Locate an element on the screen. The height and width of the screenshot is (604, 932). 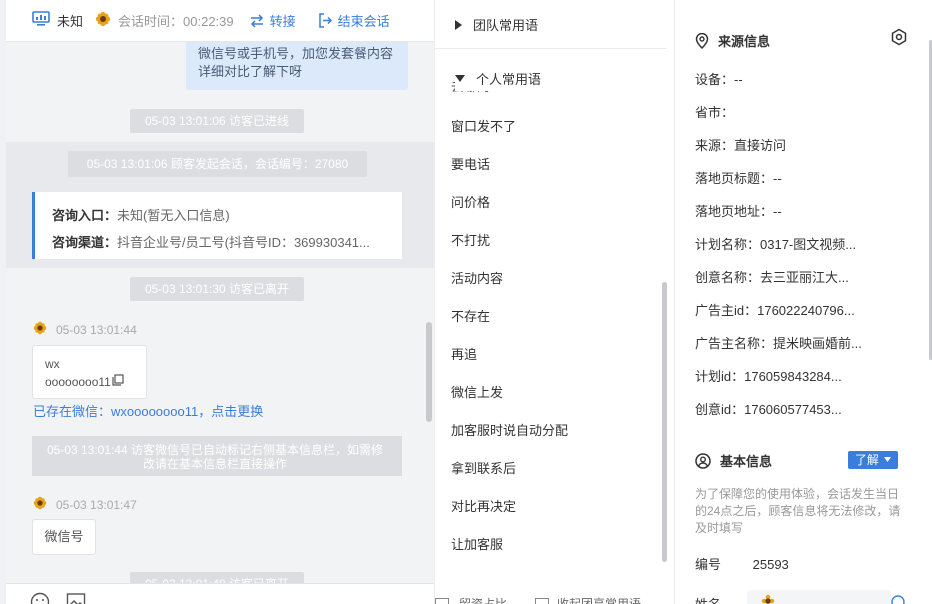
visitor-name: 未知 is located at coordinates (70, 21).